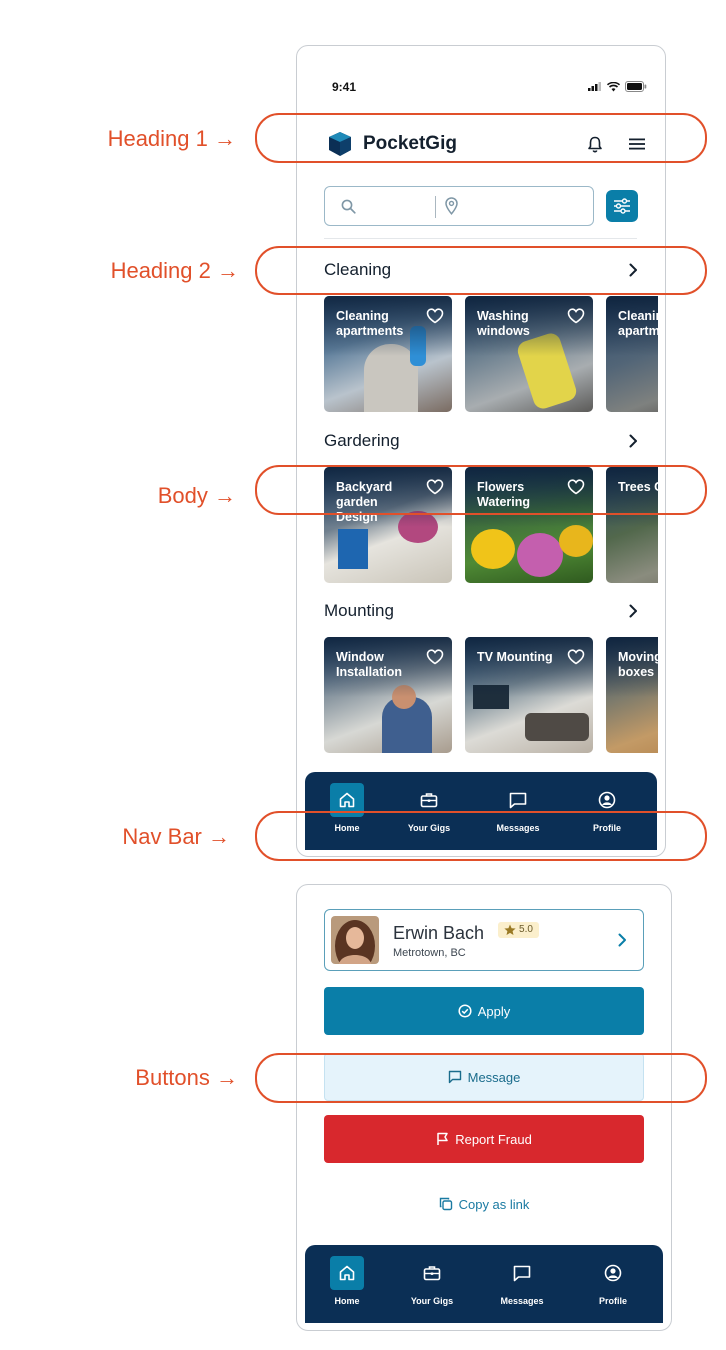 This screenshot has height=1350, width=726. I want to click on search-row, so click(482, 206).